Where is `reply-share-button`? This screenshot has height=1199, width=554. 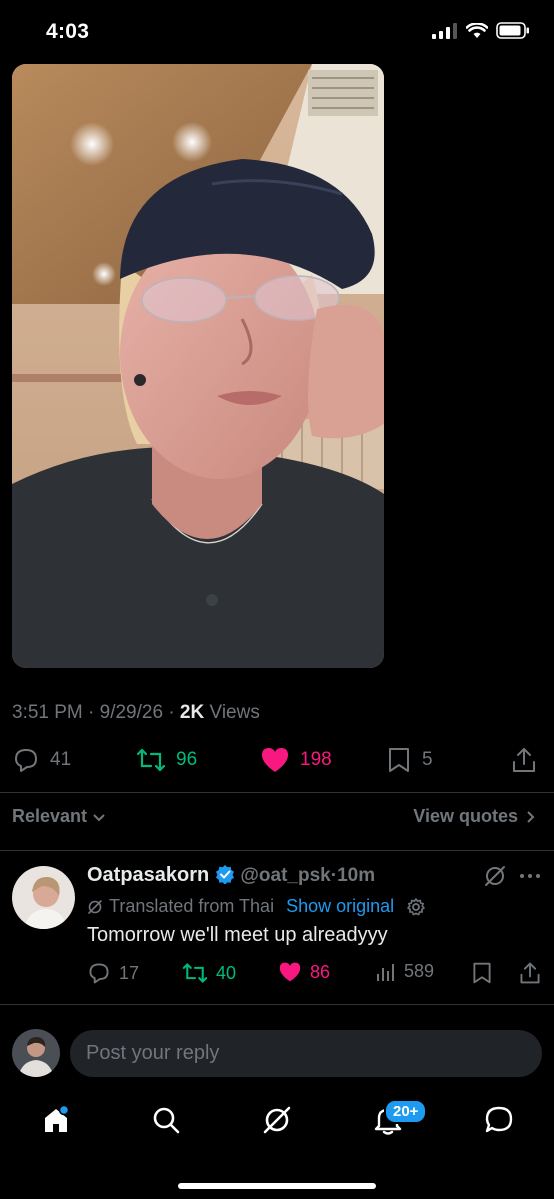
reply-share-button is located at coordinates (530, 973).